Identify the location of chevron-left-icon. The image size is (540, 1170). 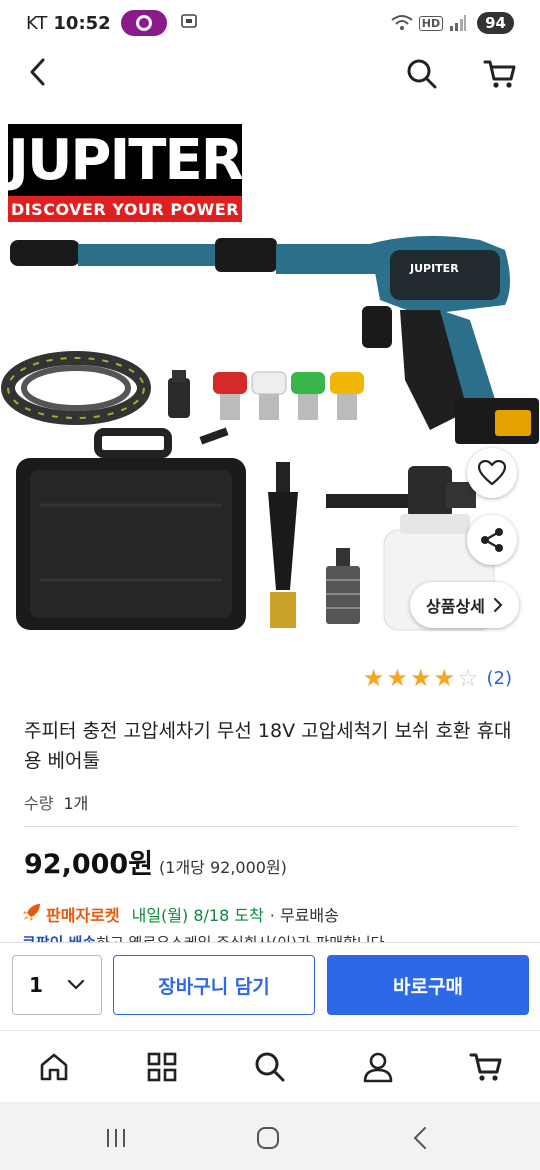
(37, 72).